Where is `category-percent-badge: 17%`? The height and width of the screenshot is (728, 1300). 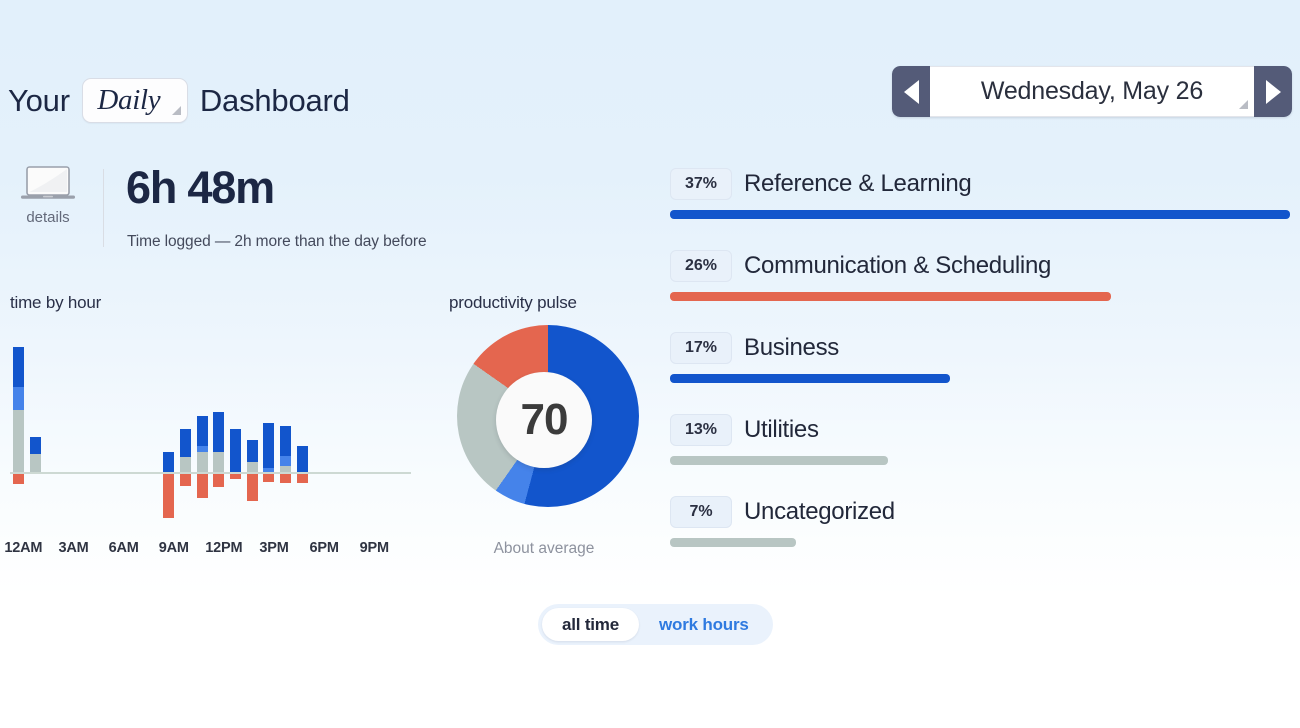
category-percent-badge: 17% is located at coordinates (701, 348).